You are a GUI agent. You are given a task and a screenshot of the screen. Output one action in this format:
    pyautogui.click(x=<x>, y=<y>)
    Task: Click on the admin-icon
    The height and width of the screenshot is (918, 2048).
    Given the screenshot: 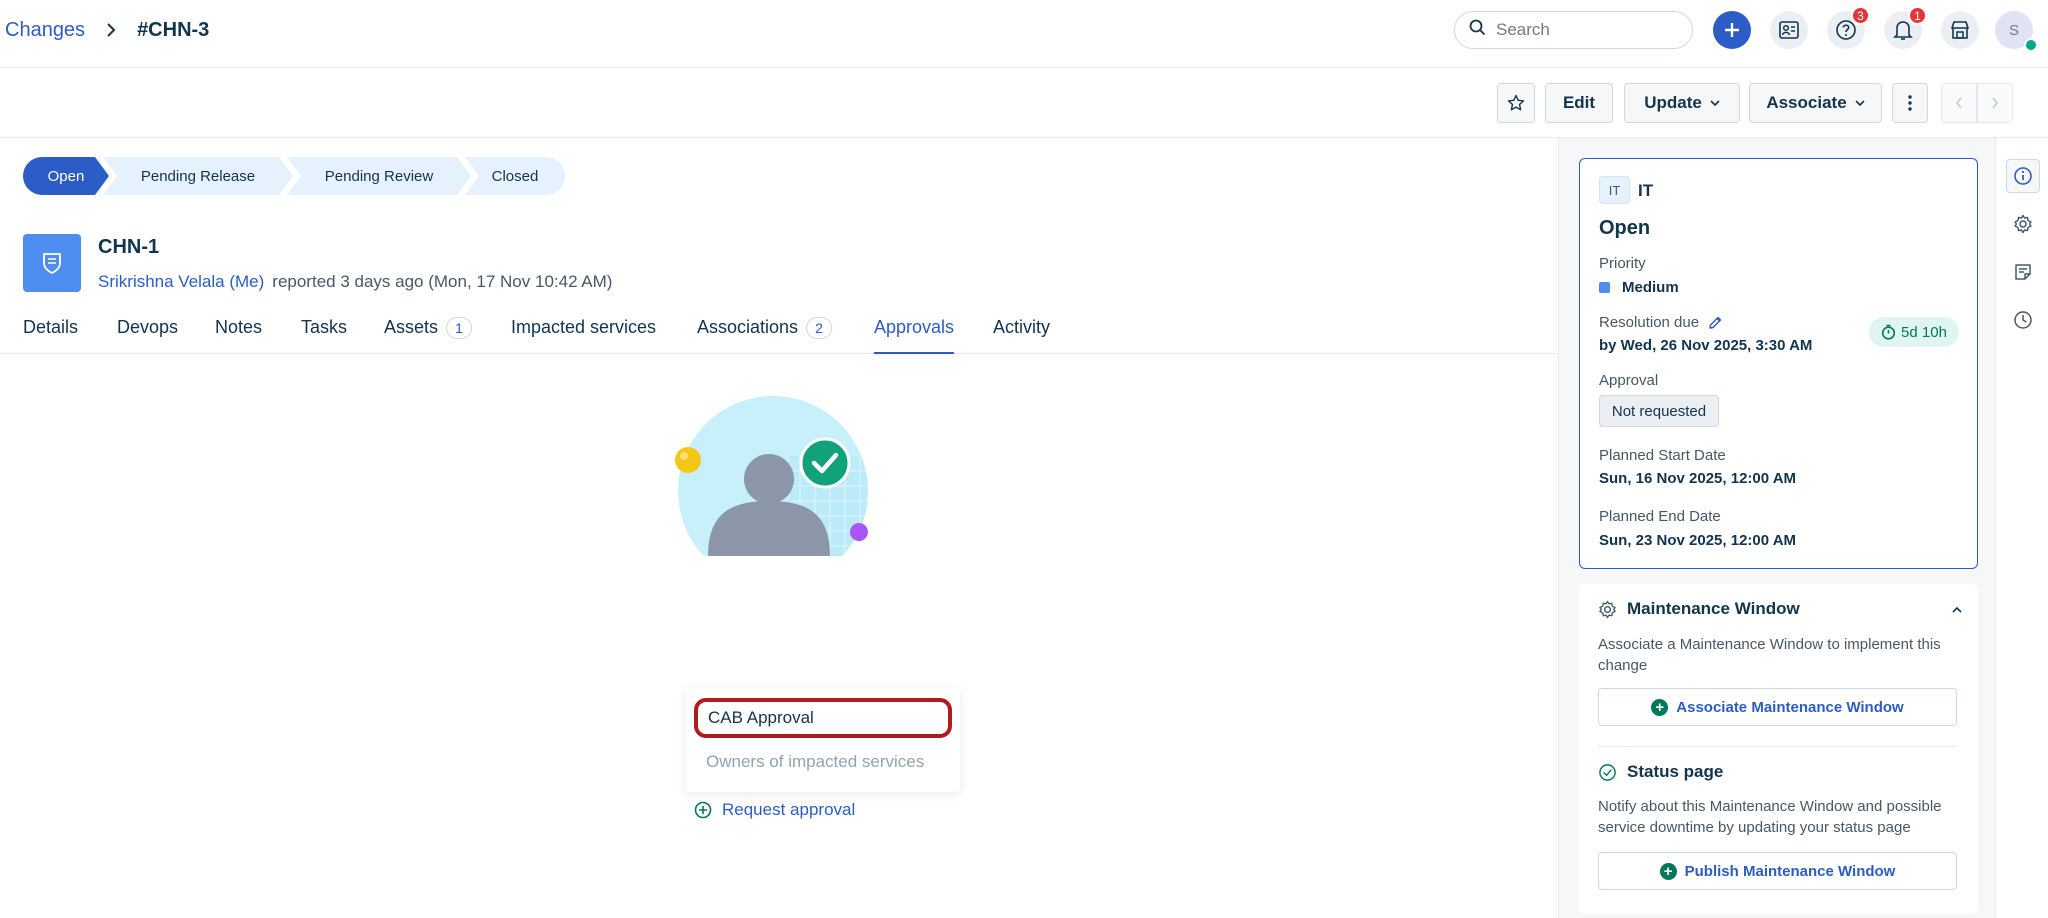 What is the action you would take?
    pyautogui.click(x=1789, y=30)
    